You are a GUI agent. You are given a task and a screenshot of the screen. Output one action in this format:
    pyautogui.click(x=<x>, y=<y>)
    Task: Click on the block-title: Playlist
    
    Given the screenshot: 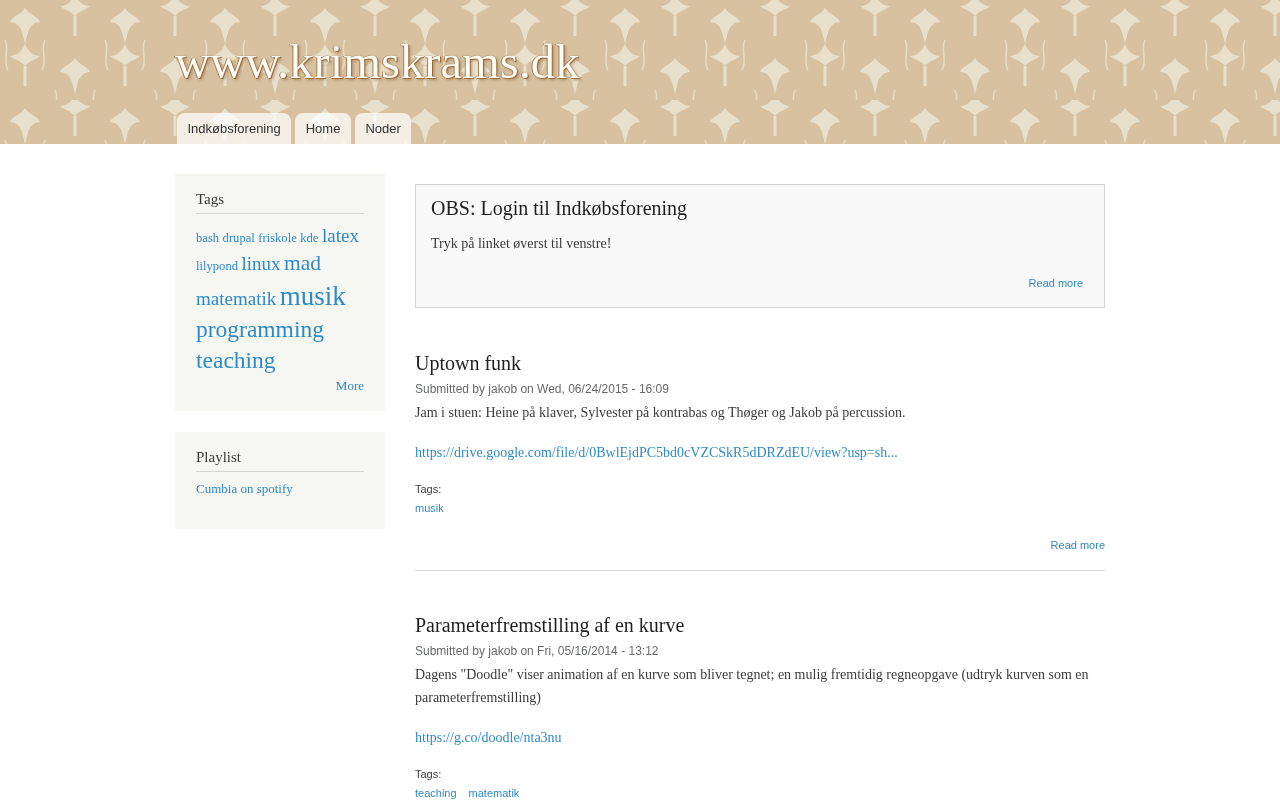 What is the action you would take?
    pyautogui.click(x=280, y=460)
    